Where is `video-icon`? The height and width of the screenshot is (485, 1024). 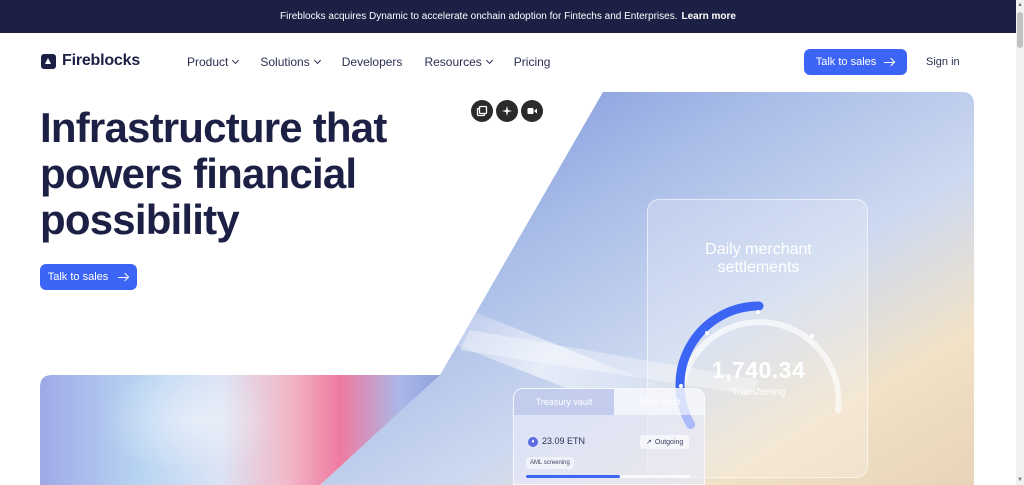 video-icon is located at coordinates (532, 111).